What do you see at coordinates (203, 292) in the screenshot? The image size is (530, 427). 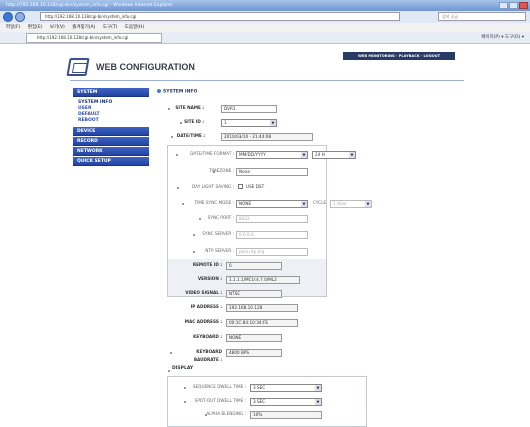 I see `video-signal-label: VIDEO SIGNAL :` at bounding box center [203, 292].